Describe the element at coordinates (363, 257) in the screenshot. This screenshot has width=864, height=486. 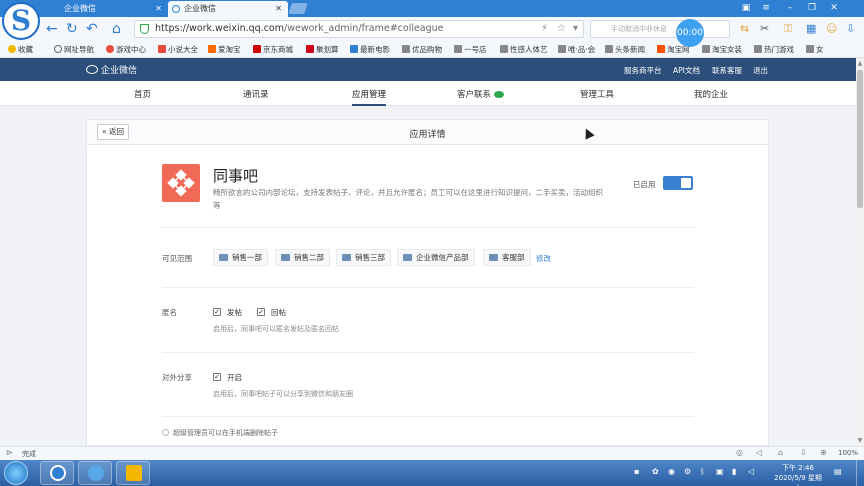
I see `department-tag: 销售三部` at that location.